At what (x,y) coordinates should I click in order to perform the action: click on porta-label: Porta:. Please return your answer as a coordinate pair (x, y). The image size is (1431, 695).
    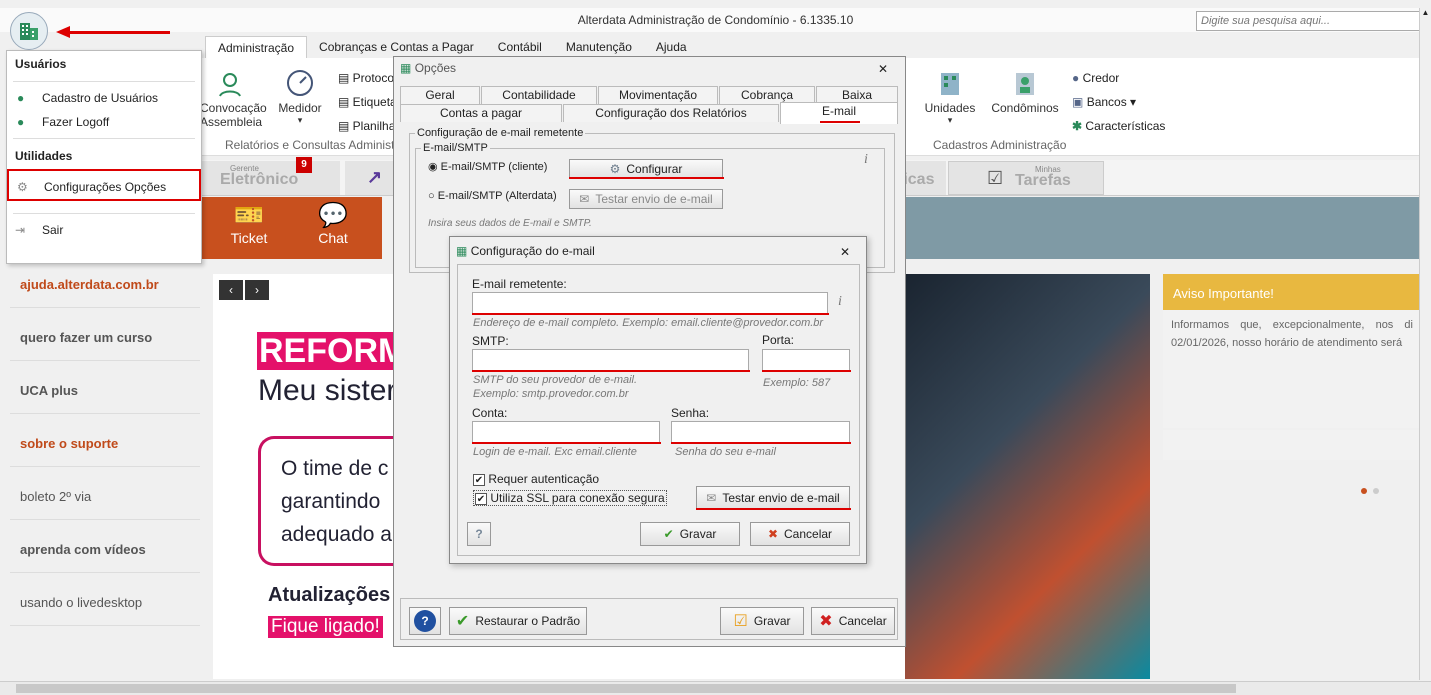
    Looking at the image, I should click on (778, 340).